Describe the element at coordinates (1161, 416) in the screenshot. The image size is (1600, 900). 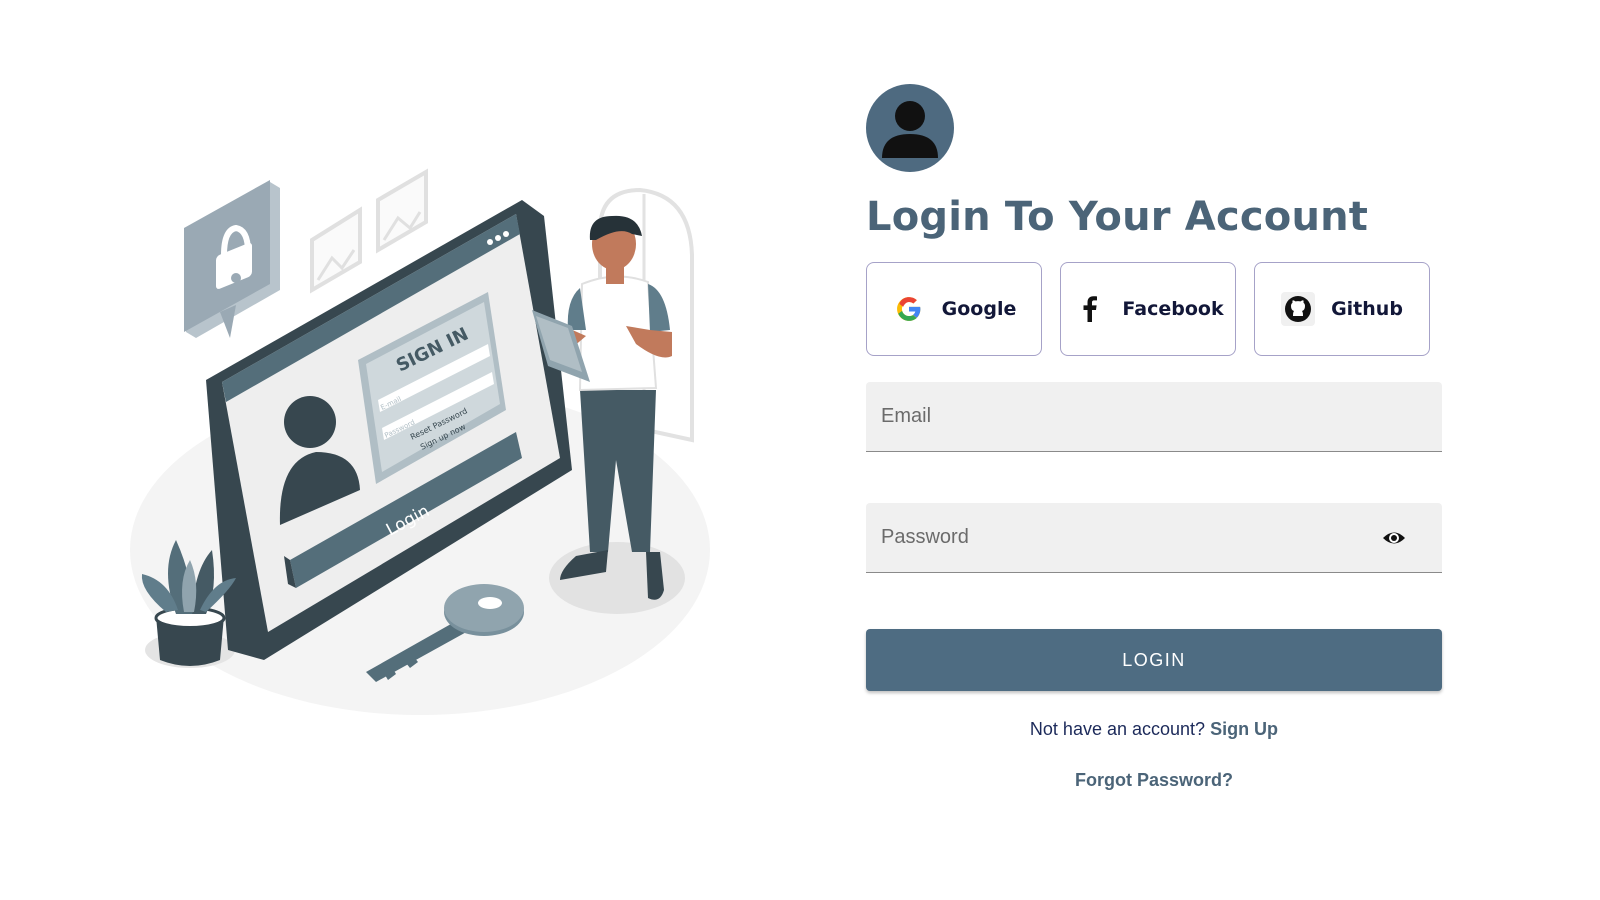
I see `email-input` at that location.